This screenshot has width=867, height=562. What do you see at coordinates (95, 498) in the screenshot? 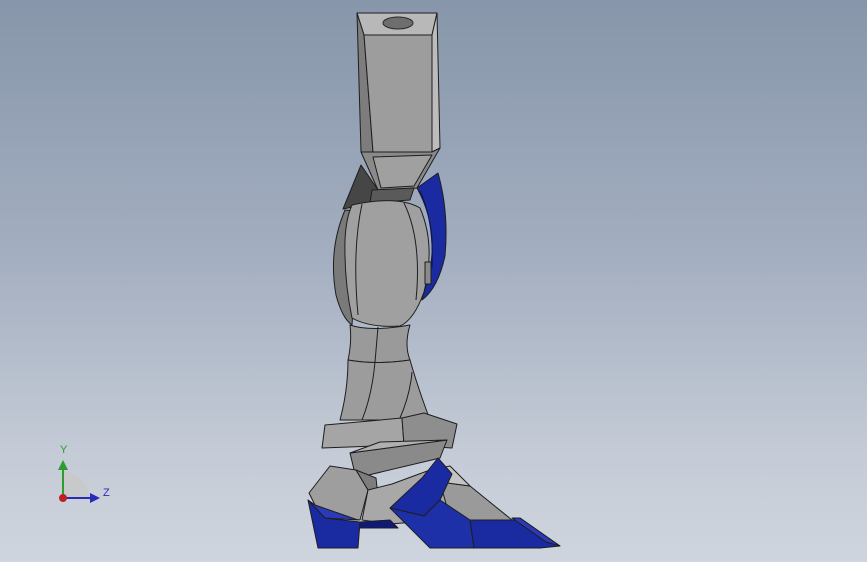
I see `z-axis-arrow` at bounding box center [95, 498].